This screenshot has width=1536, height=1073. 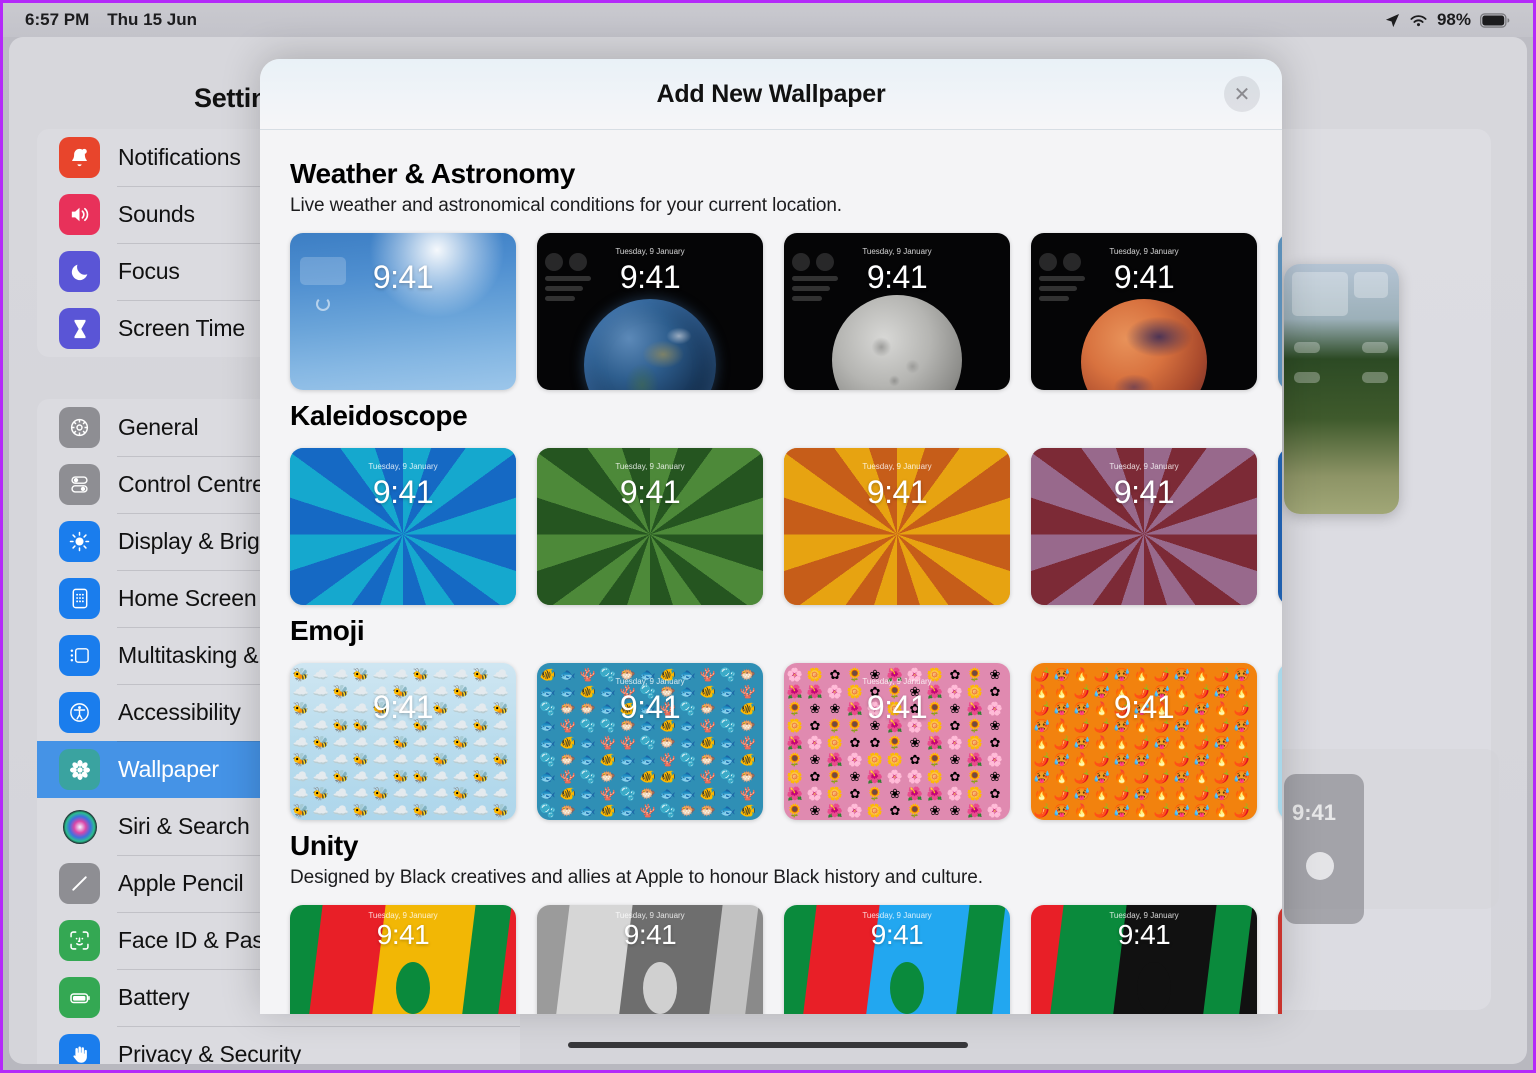 I want to click on sidebar-item-label: Notifications, so click(x=179, y=157).